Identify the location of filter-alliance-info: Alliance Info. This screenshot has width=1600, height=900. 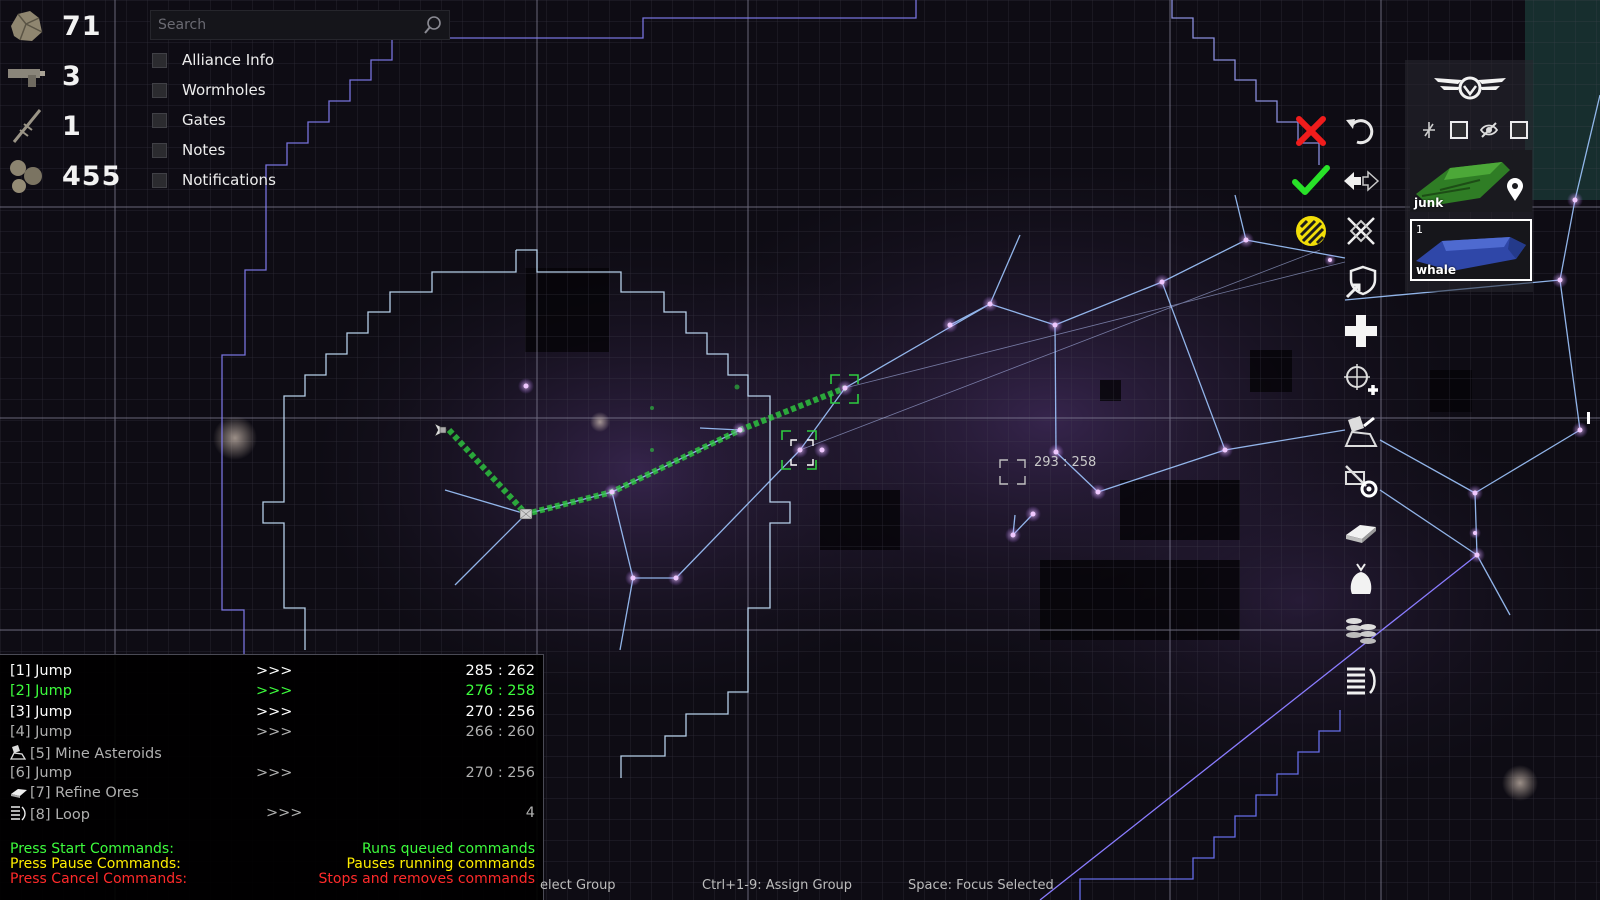
(213, 60).